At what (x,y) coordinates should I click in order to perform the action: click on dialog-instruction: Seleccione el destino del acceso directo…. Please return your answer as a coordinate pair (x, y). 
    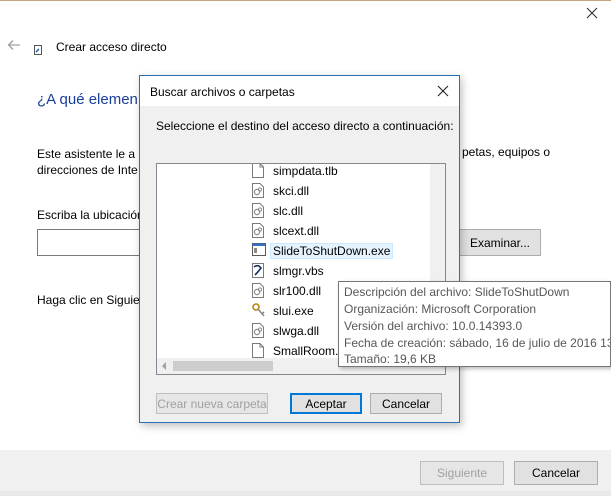
    Looking at the image, I should click on (305, 126).